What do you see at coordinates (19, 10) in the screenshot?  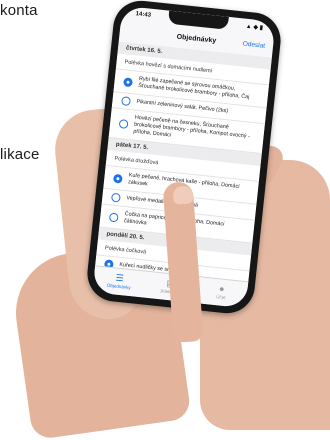 I see `background-text-konta: konta` at bounding box center [19, 10].